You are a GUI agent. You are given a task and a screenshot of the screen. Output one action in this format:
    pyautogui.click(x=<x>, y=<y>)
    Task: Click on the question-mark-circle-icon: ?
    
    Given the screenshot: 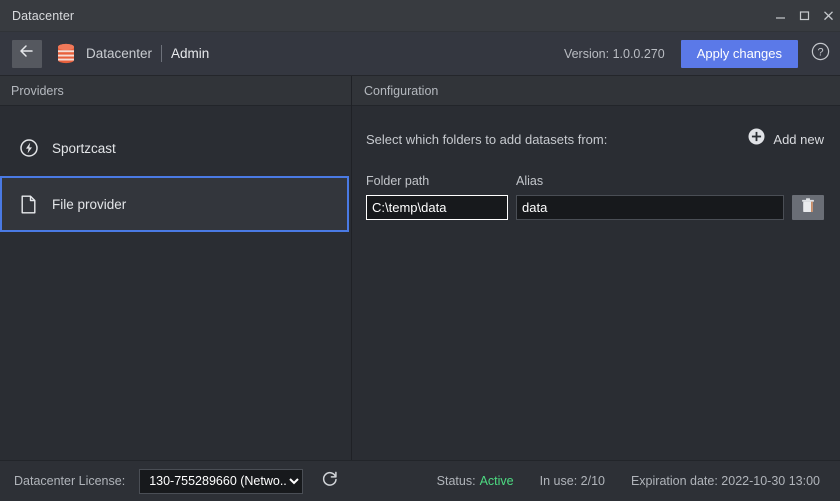 What is the action you would take?
    pyautogui.click(x=820, y=54)
    